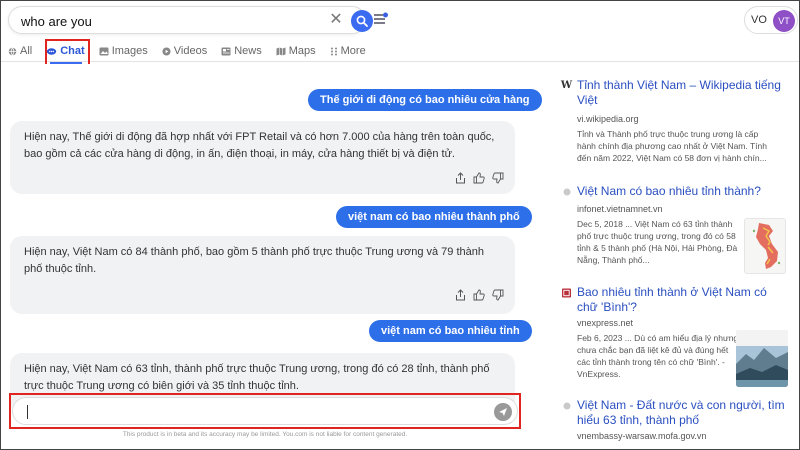 Image resolution: width=800 pixels, height=450 pixels. I want to click on header: ✕ VO VT All Chat Images Videos News, so click(400, 32).